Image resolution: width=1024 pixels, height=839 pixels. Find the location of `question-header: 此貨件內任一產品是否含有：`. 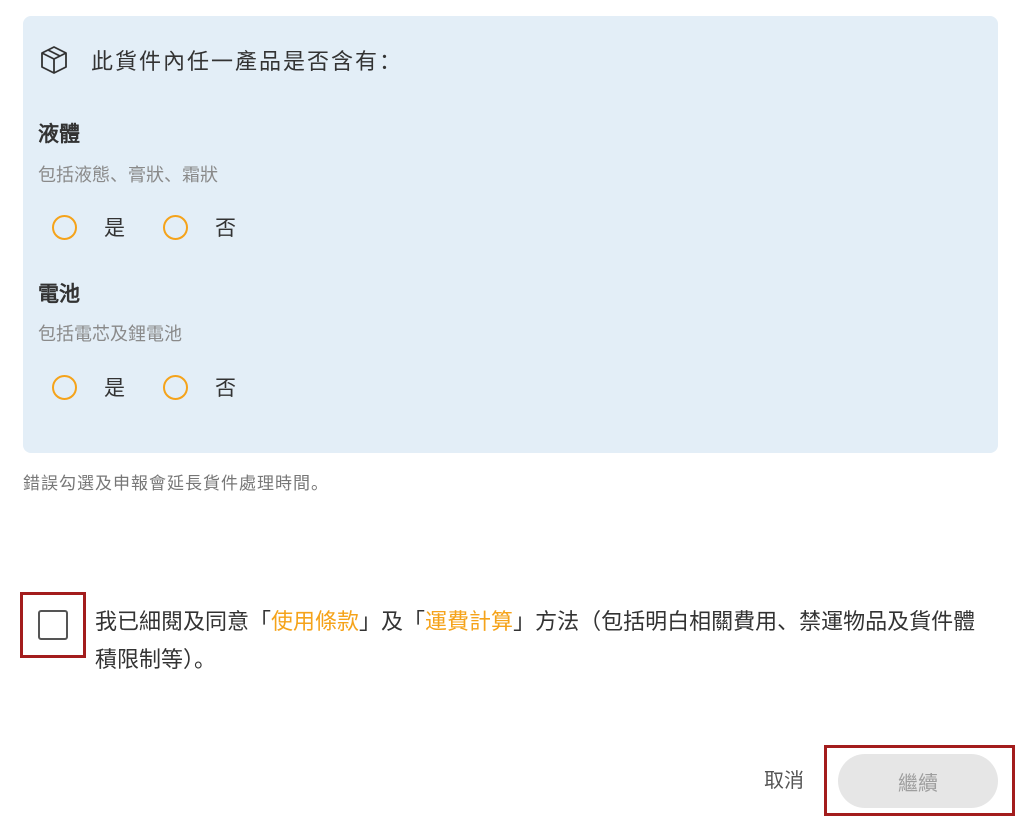

question-header: 此貨件內任一產品是否含有： is located at coordinates (220, 60).